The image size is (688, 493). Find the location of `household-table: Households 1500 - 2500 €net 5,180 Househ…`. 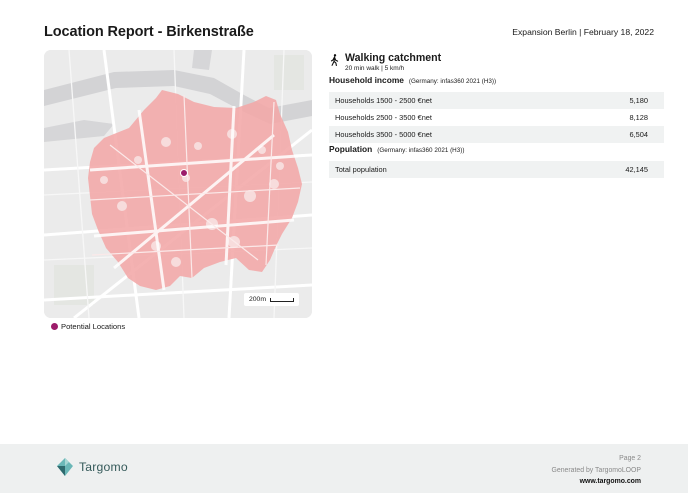

household-table: Households 1500 - 2500 €net 5,180 Househ… is located at coordinates (496, 117).